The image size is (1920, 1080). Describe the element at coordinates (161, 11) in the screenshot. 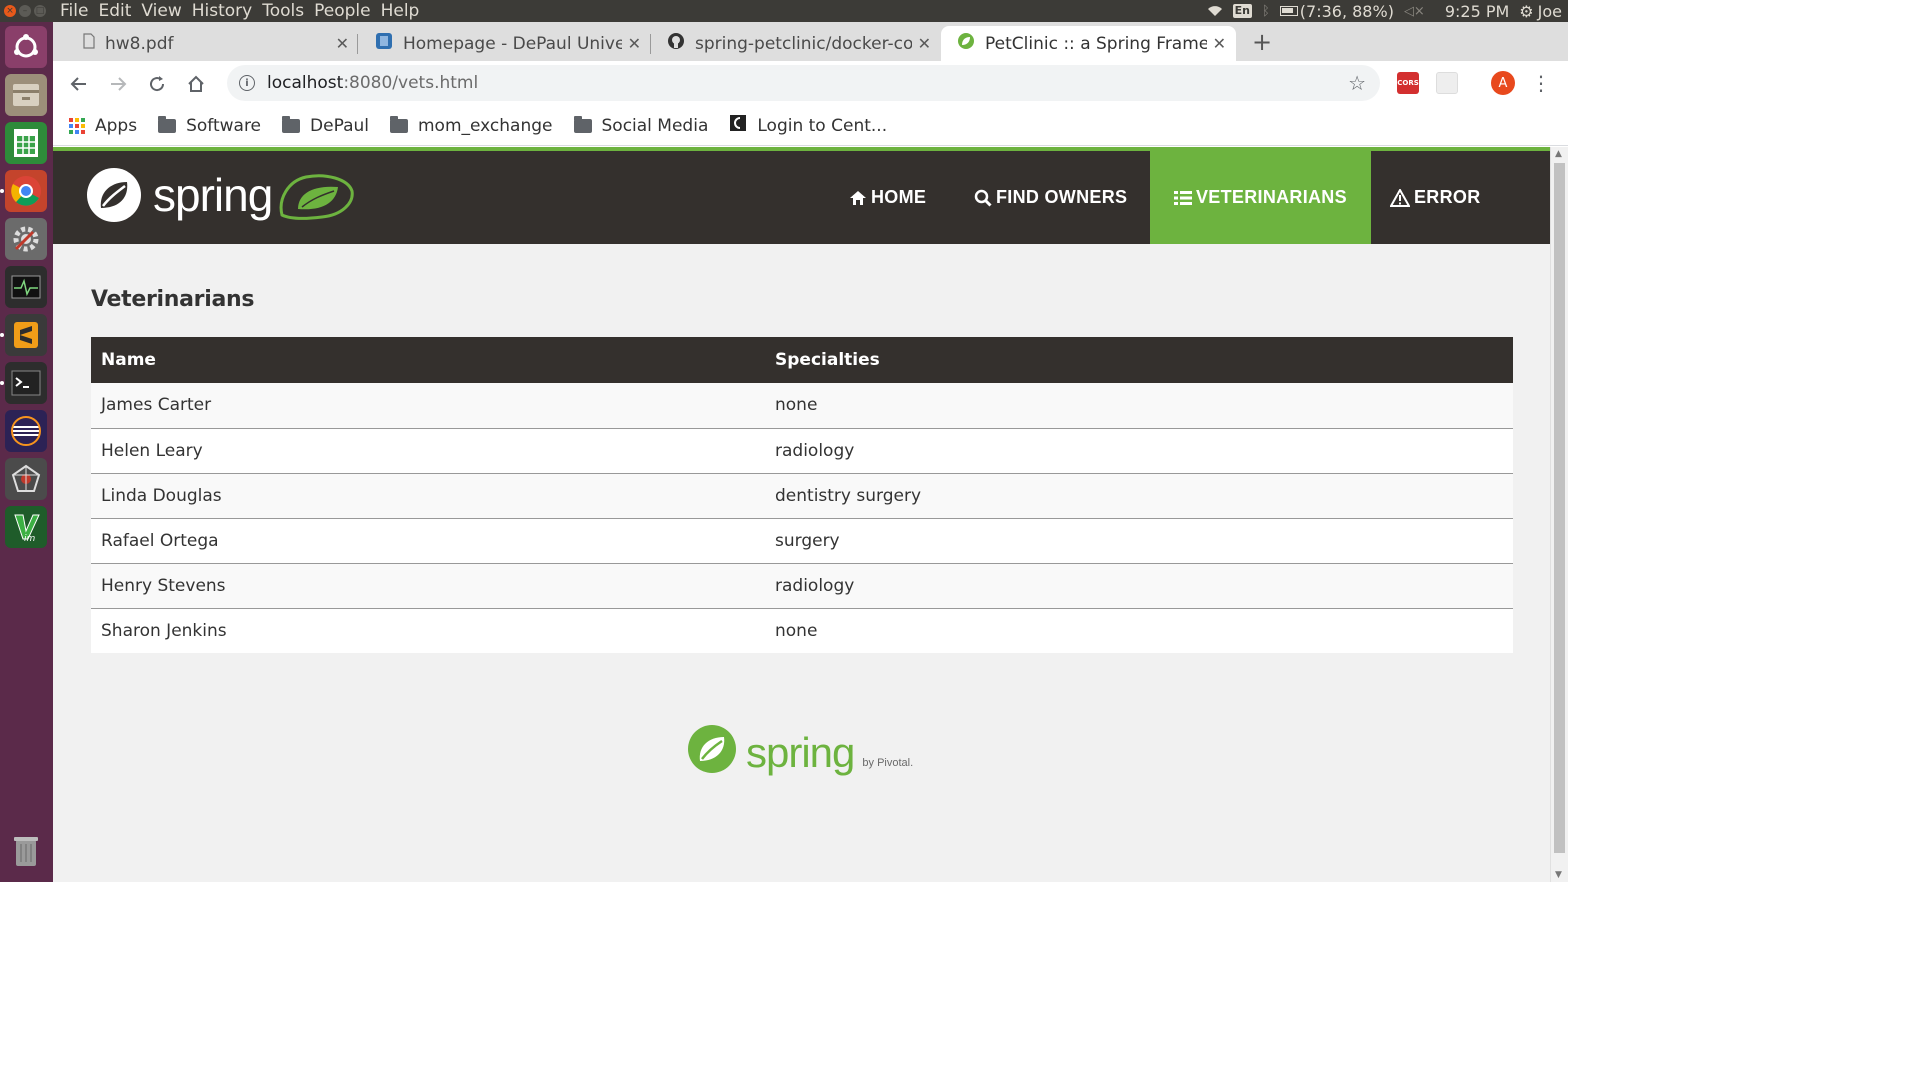

I see `menu-view: View` at that location.